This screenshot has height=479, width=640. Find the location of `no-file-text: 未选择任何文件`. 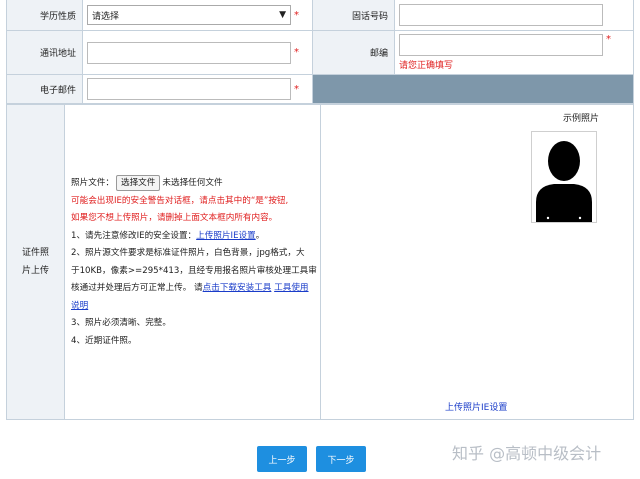

no-file-text: 未选择任何文件 is located at coordinates (192, 183).